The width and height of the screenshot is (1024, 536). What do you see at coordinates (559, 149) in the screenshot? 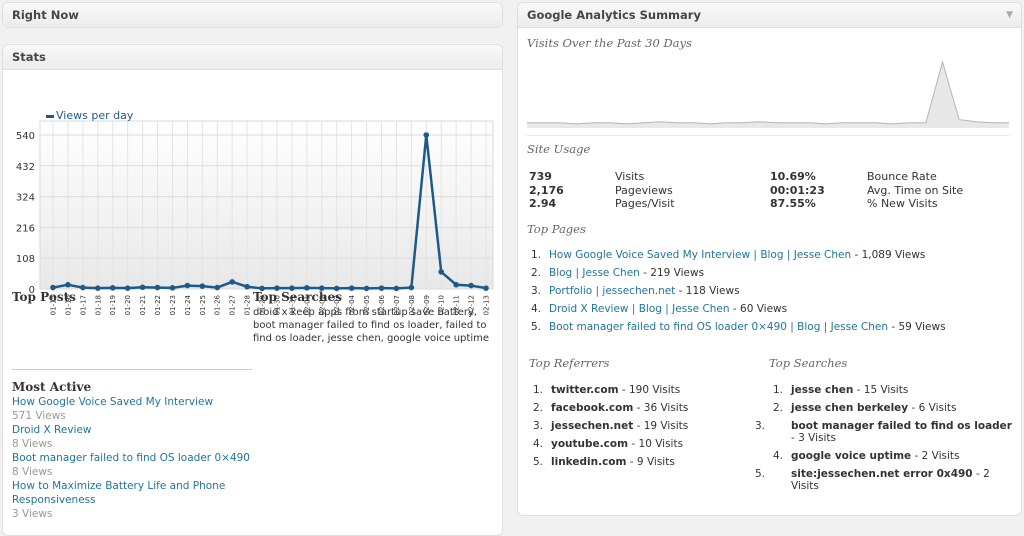
I see `site-usage-title: Site Usage` at bounding box center [559, 149].